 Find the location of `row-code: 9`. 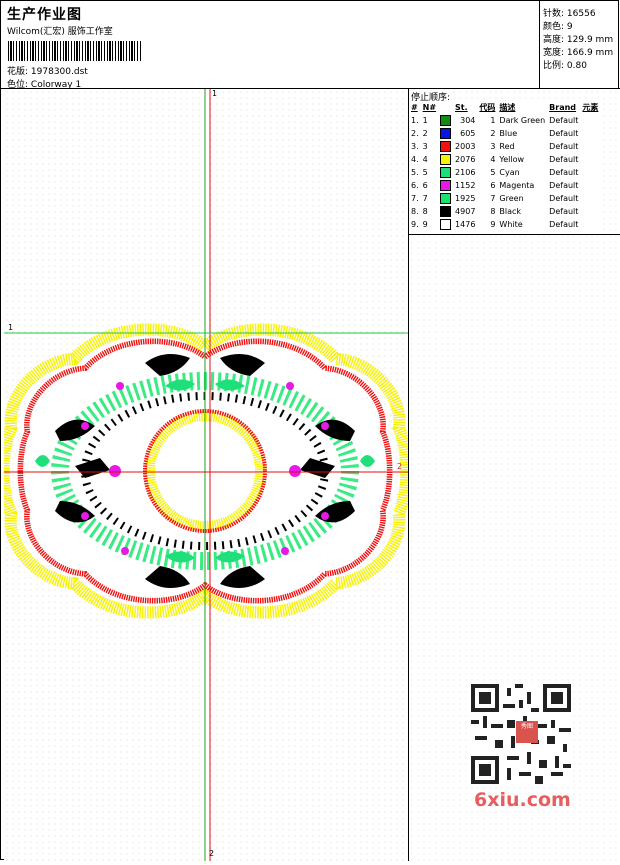

row-code: 9 is located at coordinates (493, 224).